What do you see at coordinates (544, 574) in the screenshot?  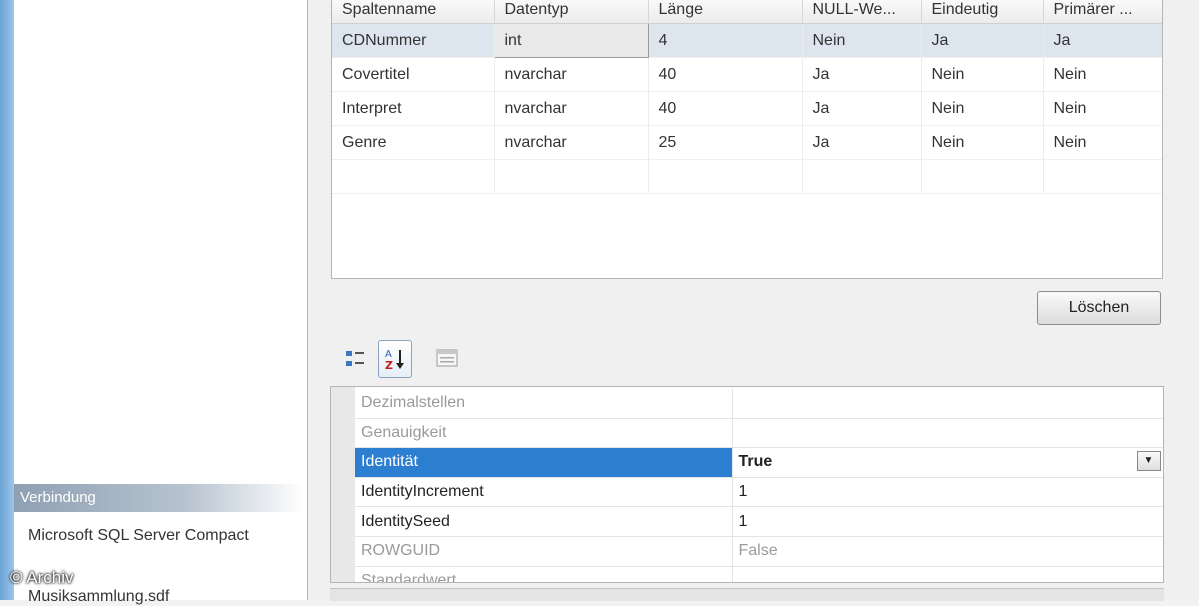 I see `property-name: Standardwert` at bounding box center [544, 574].